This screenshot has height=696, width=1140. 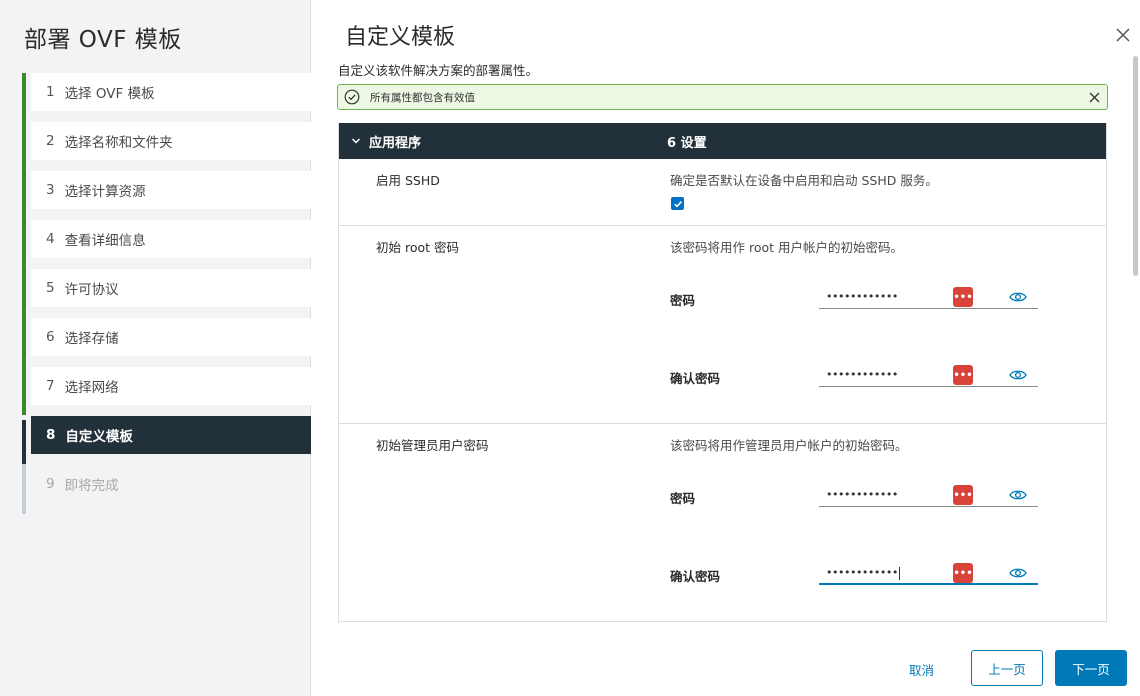 I want to click on step-label: 自定义模板, so click(x=99, y=437).